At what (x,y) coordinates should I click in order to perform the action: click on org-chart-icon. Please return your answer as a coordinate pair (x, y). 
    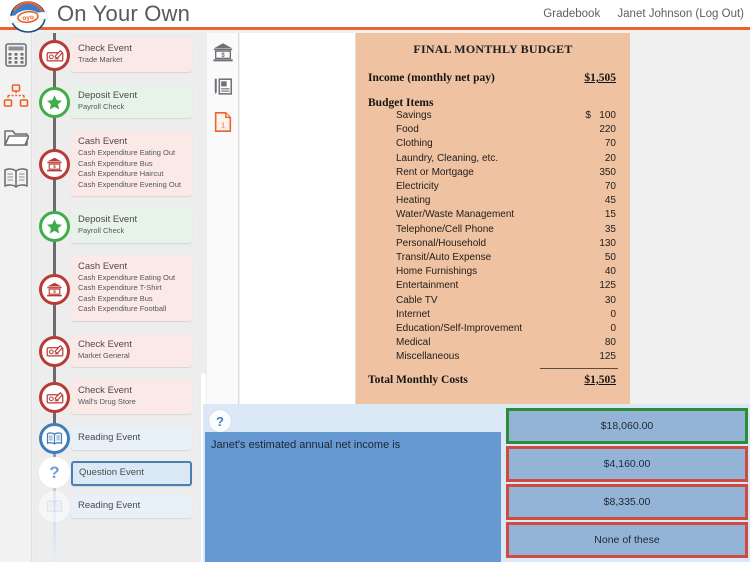
    Looking at the image, I should click on (16, 96).